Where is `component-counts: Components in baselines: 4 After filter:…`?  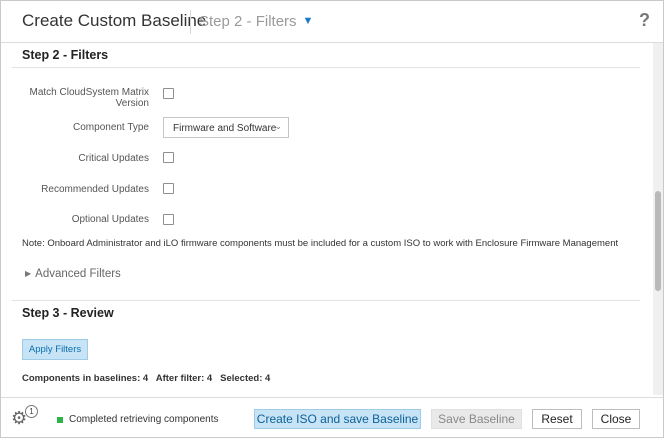
component-counts: Components in baselines: 4 After filter:… is located at coordinates (146, 378).